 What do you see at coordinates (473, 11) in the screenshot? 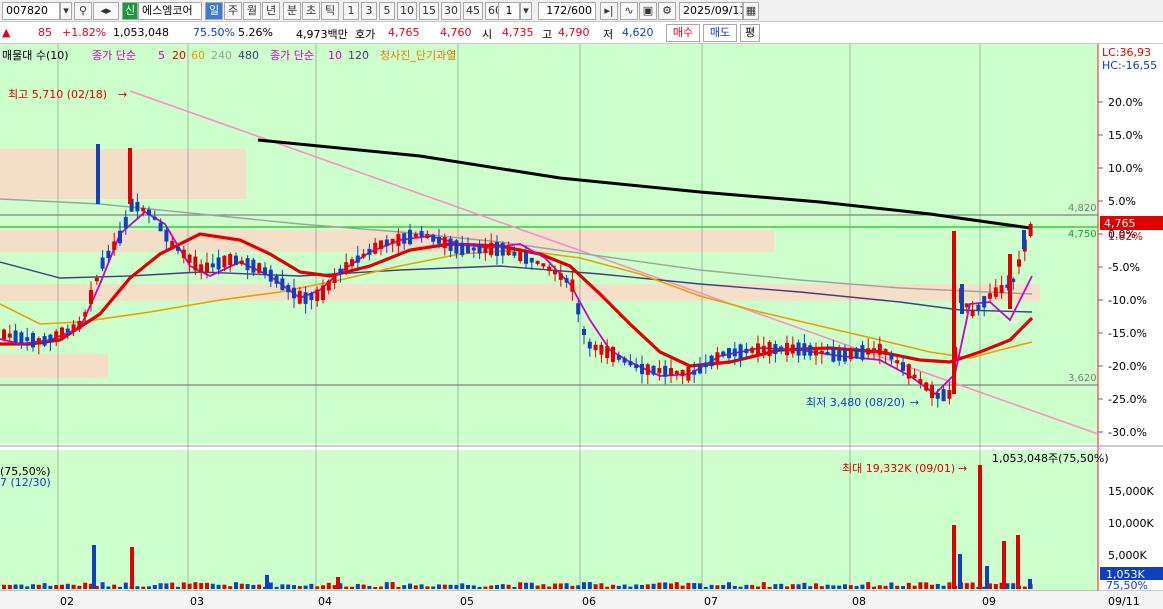
I see `min-45: 45` at bounding box center [473, 11].